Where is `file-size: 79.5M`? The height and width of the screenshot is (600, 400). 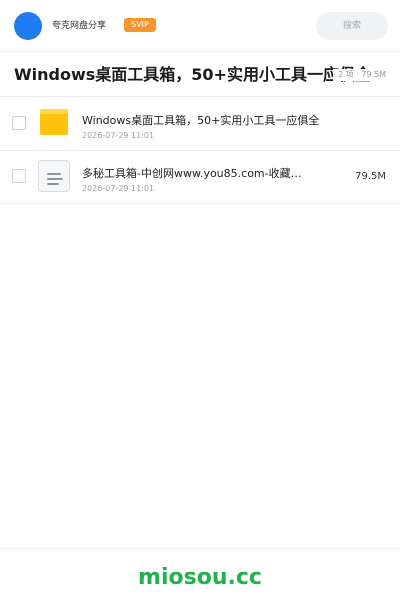
file-size: 79.5M is located at coordinates (370, 176).